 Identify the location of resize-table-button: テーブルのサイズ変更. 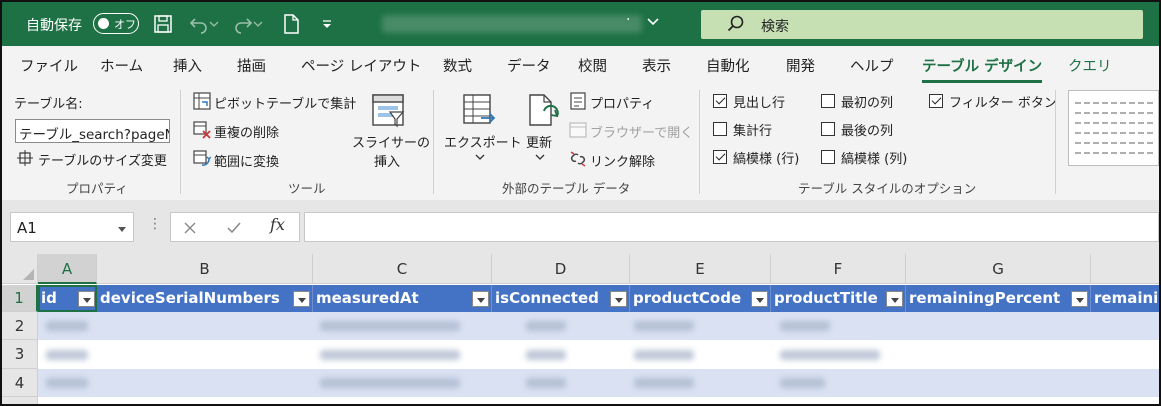
(102, 159).